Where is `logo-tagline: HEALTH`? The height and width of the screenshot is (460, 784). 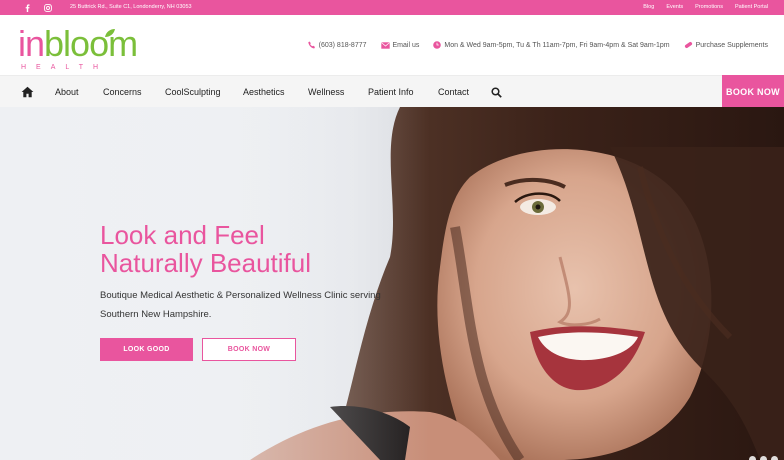
logo-tagline: HEALTH is located at coordinates (65, 67).